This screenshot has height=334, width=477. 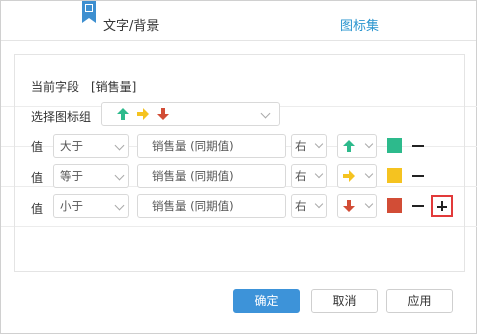 What do you see at coordinates (91, 146) in the screenshot?
I see `rule-operator-select: 大于` at bounding box center [91, 146].